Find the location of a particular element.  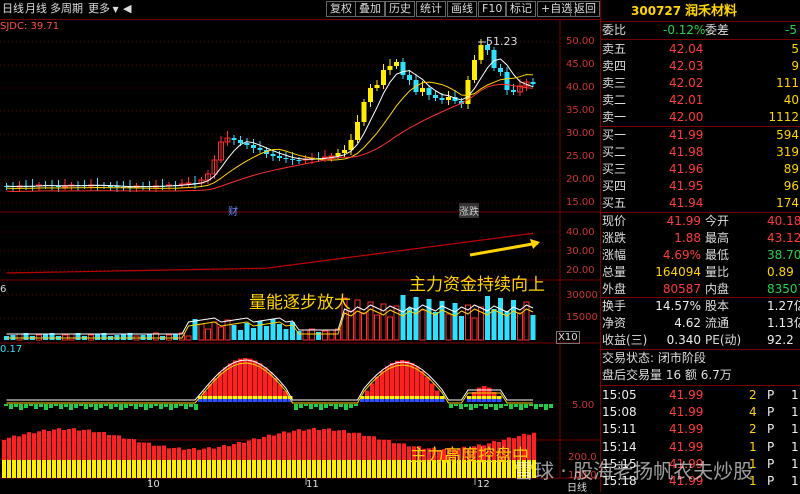

period-month: 月线 is located at coordinates (36, 9).